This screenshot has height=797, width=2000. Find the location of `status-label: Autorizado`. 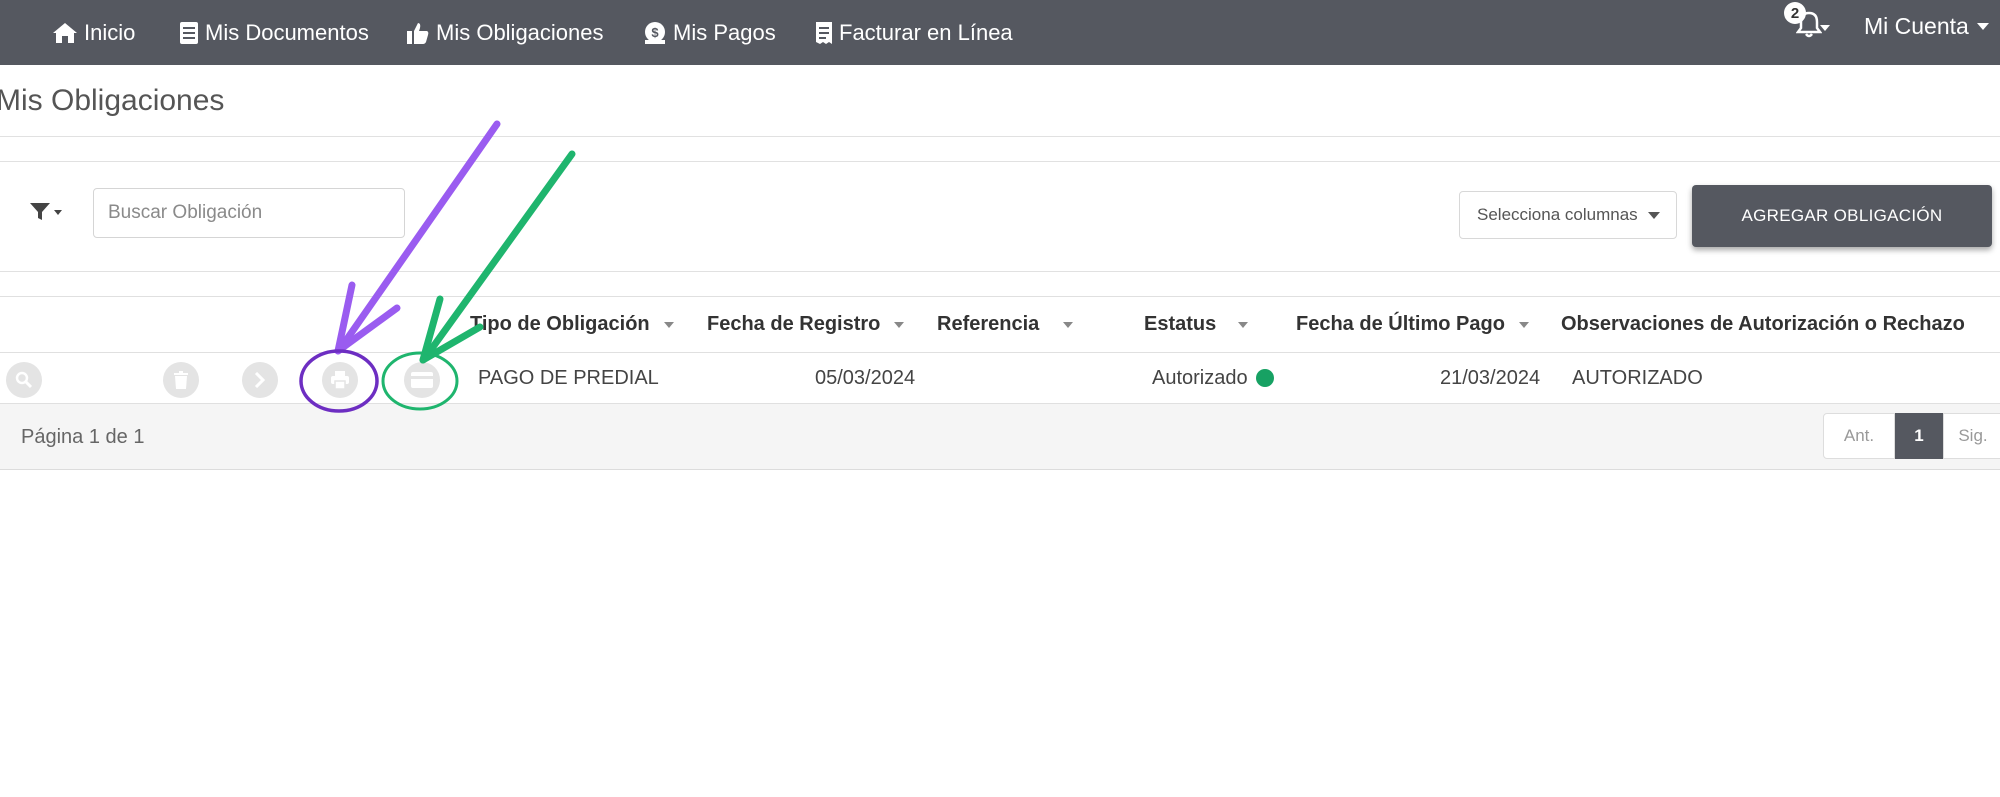

status-label: Autorizado is located at coordinates (1200, 377).